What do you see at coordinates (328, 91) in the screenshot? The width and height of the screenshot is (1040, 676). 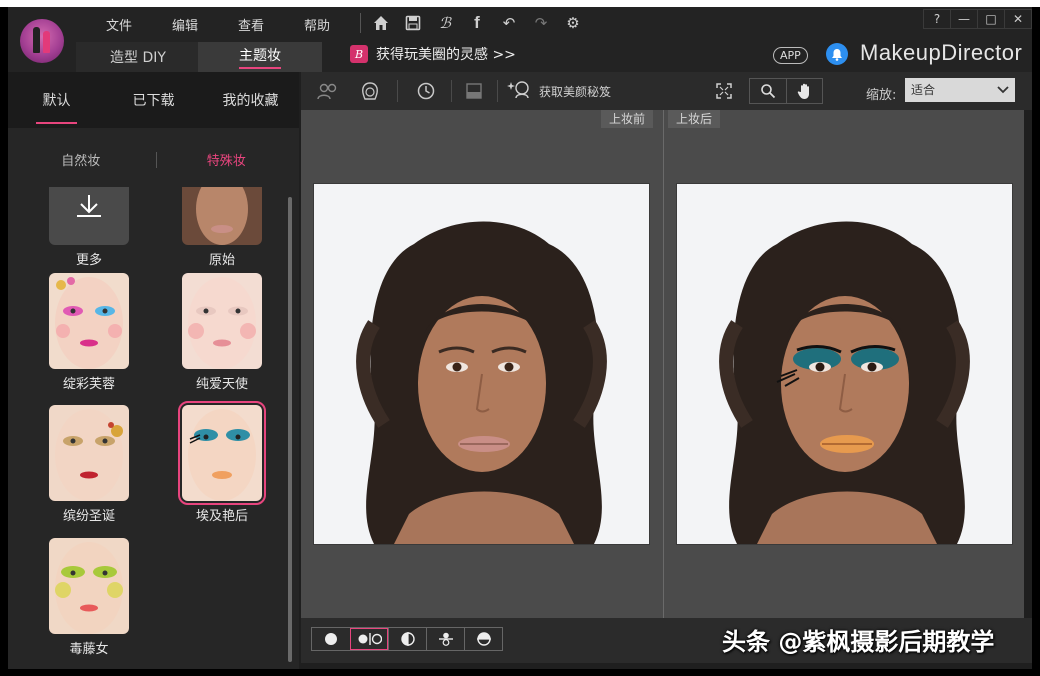 I see `face-detect-icon` at bounding box center [328, 91].